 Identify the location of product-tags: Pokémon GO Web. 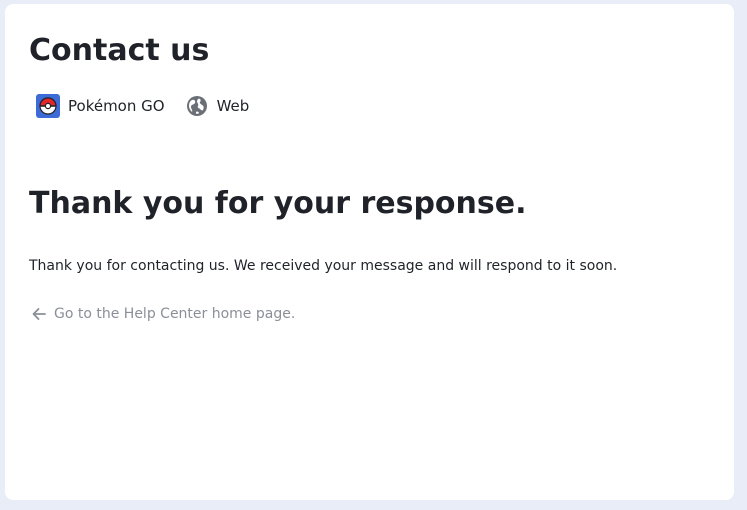
(142, 106).